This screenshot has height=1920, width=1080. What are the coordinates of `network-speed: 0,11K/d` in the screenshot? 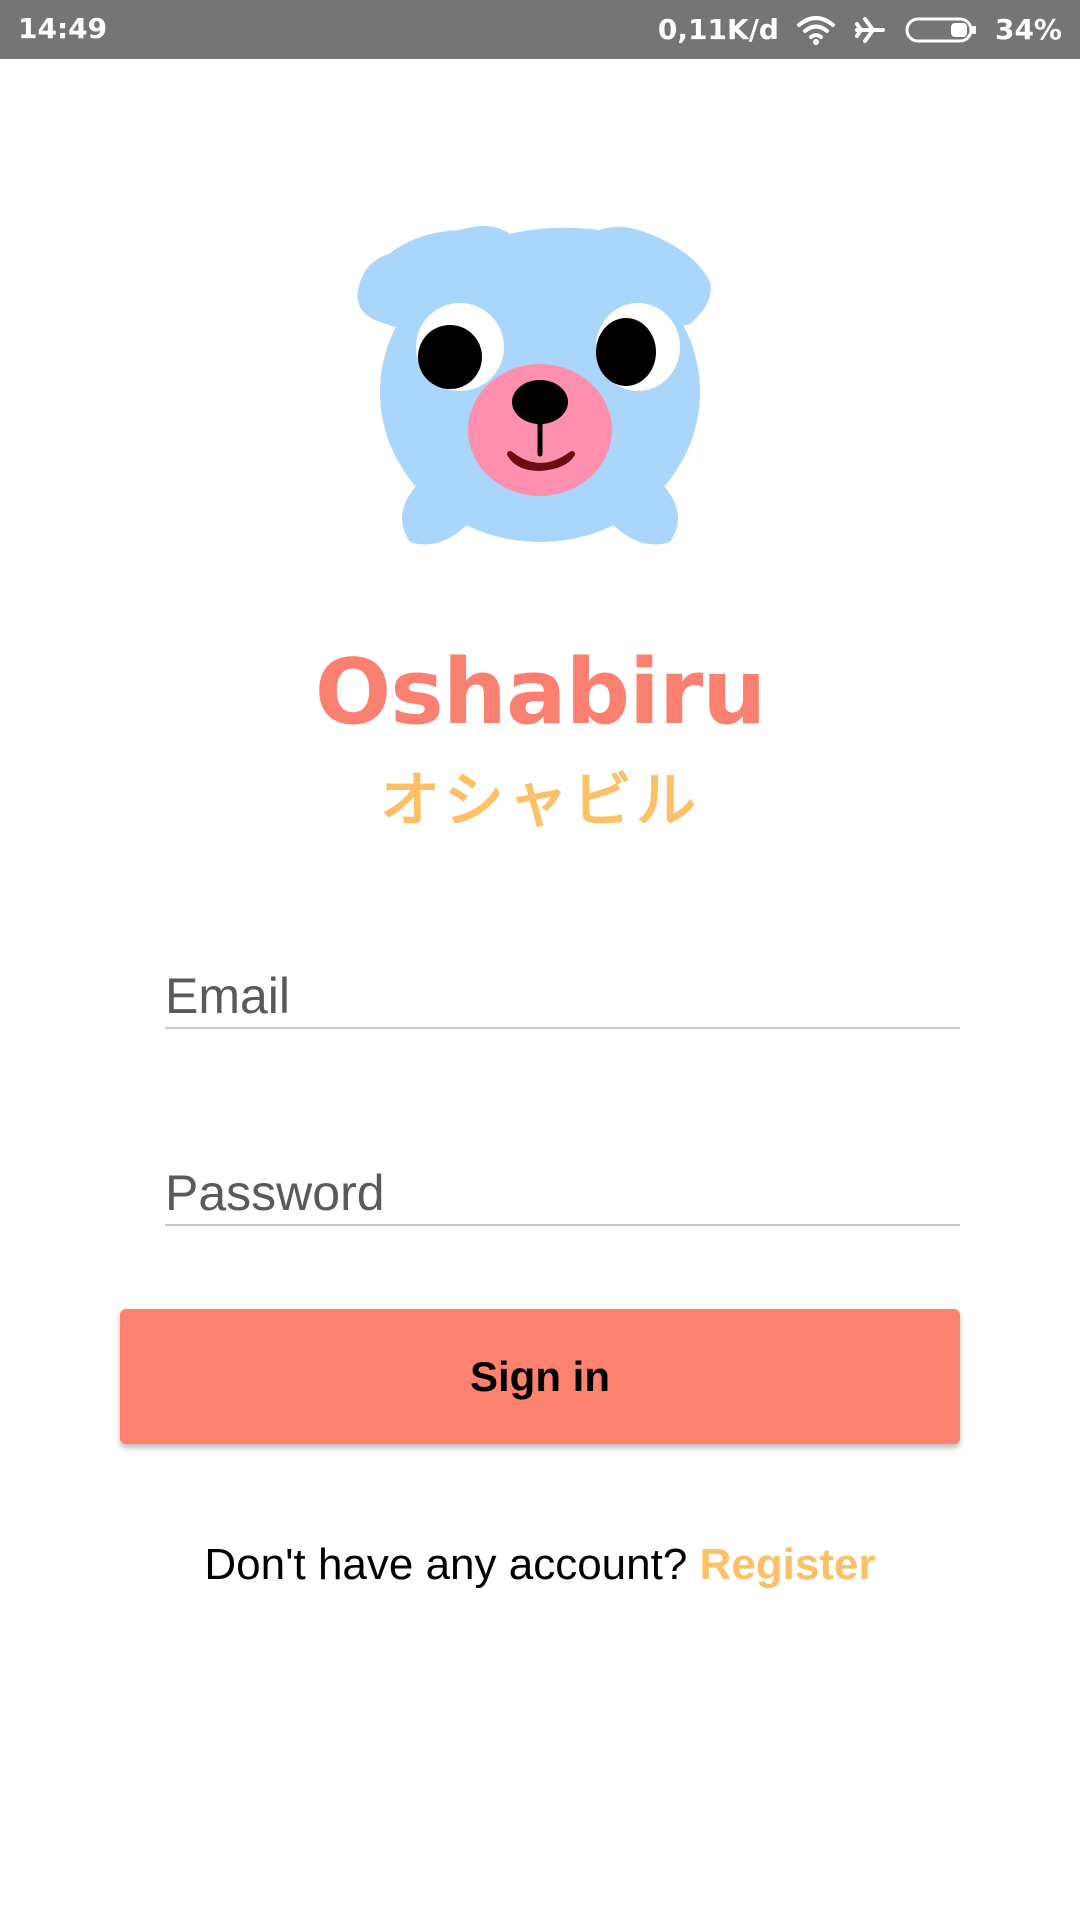 It's located at (718, 29).